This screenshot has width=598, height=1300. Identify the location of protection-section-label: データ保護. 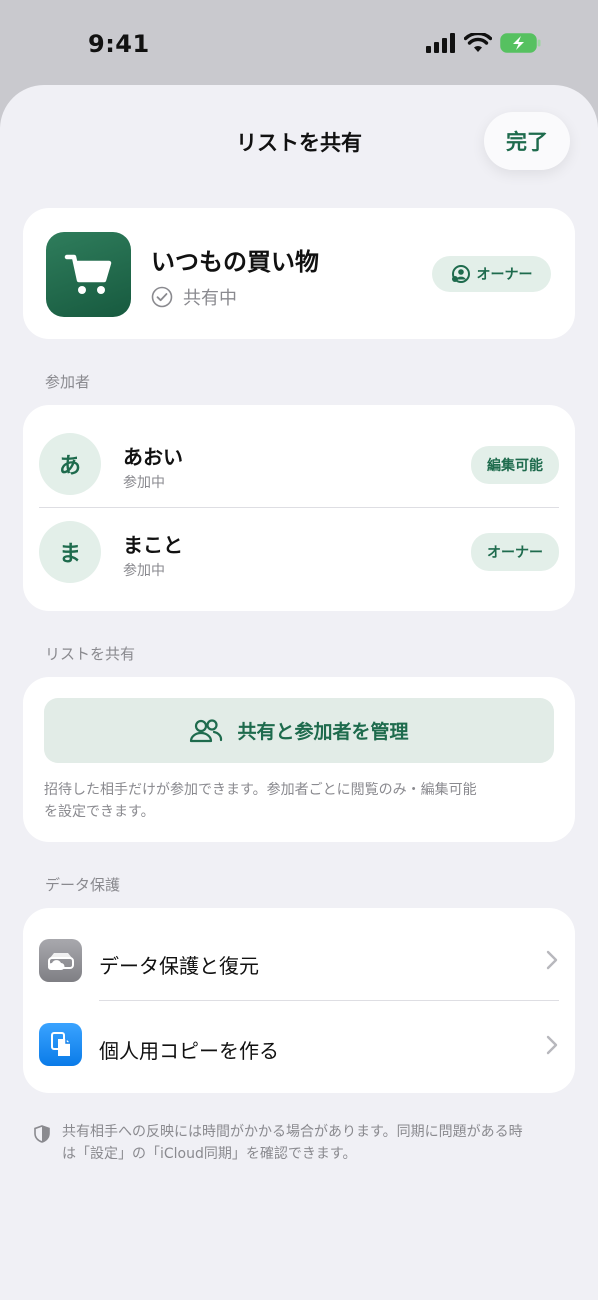
(83, 885).